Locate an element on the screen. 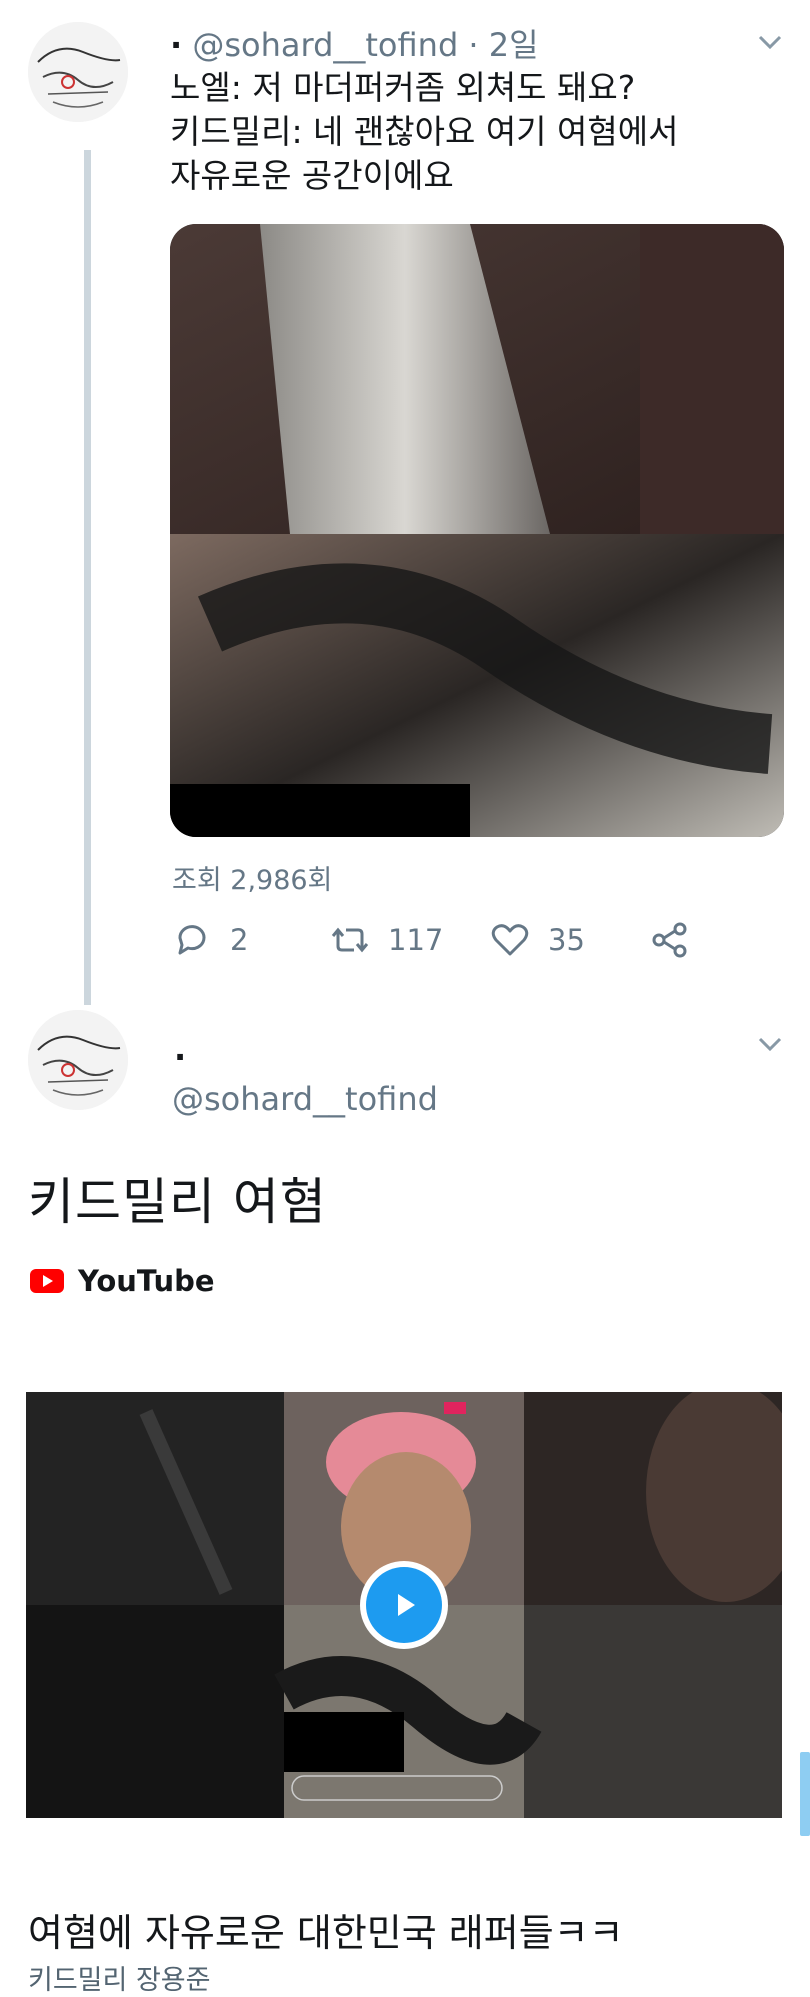  tweet-header: · @sohard__tofind · 2일 is located at coordinates (354, 45).